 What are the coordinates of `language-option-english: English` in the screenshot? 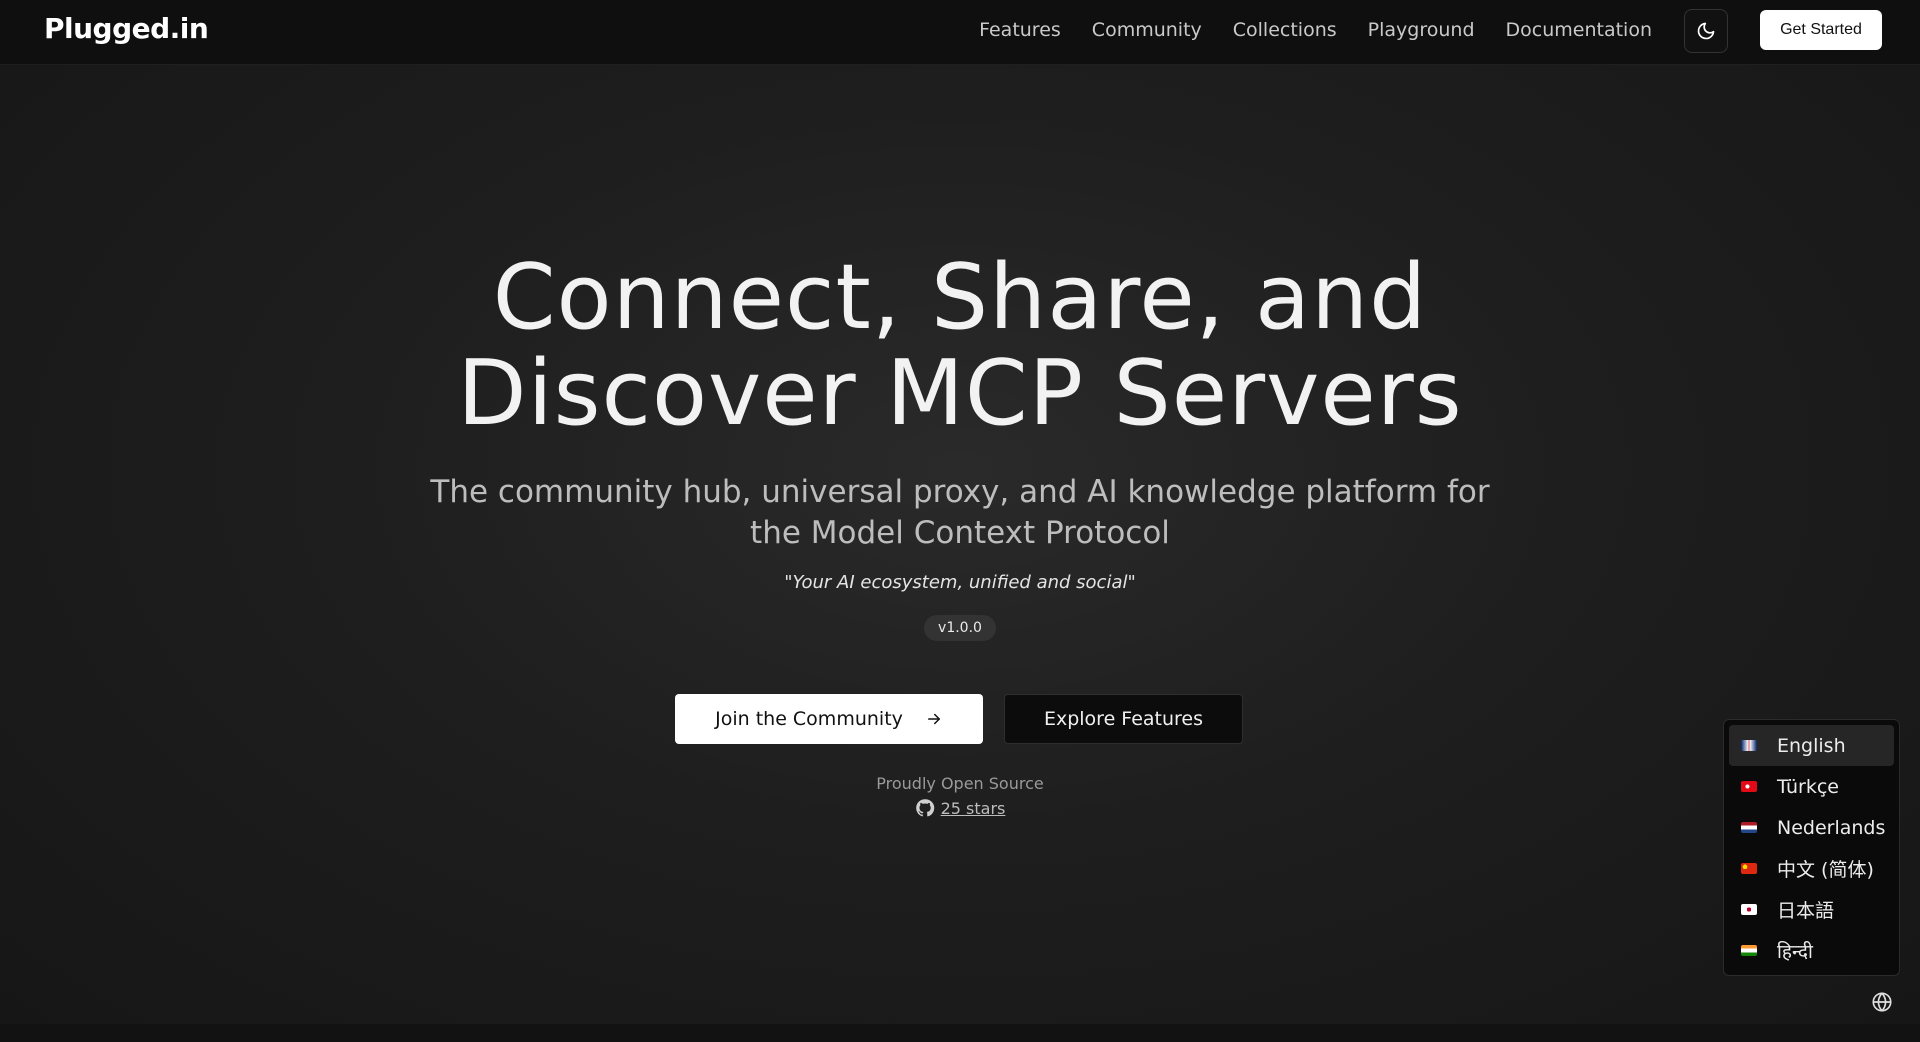 It's located at (1811, 745).